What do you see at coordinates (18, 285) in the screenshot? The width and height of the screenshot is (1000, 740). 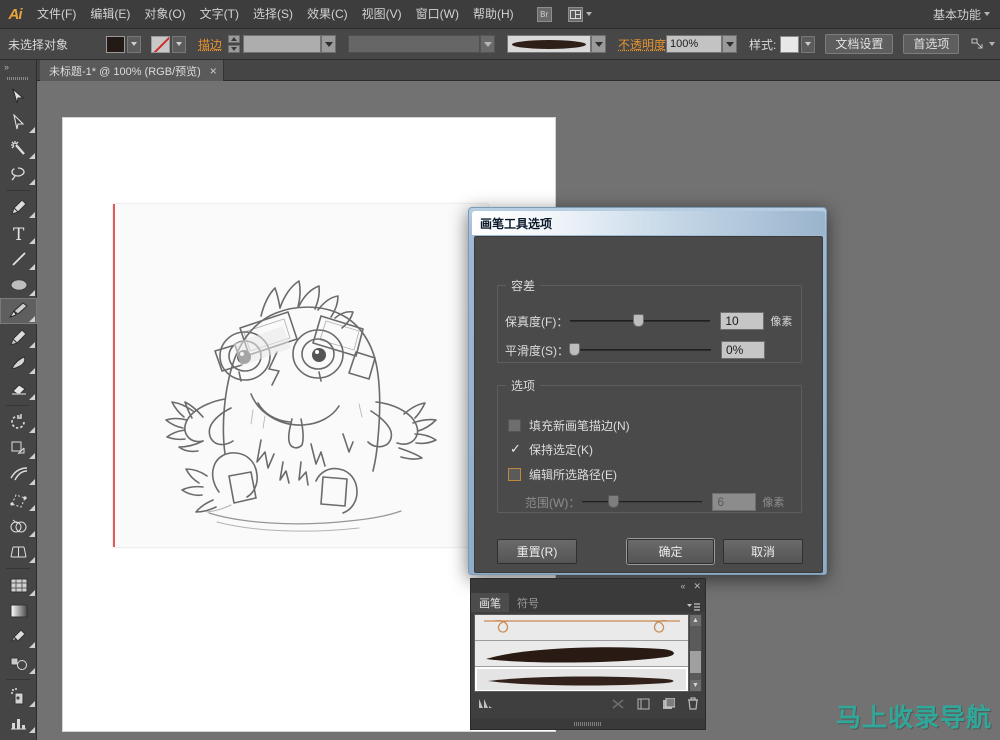 I see `ellipse-tool` at bounding box center [18, 285].